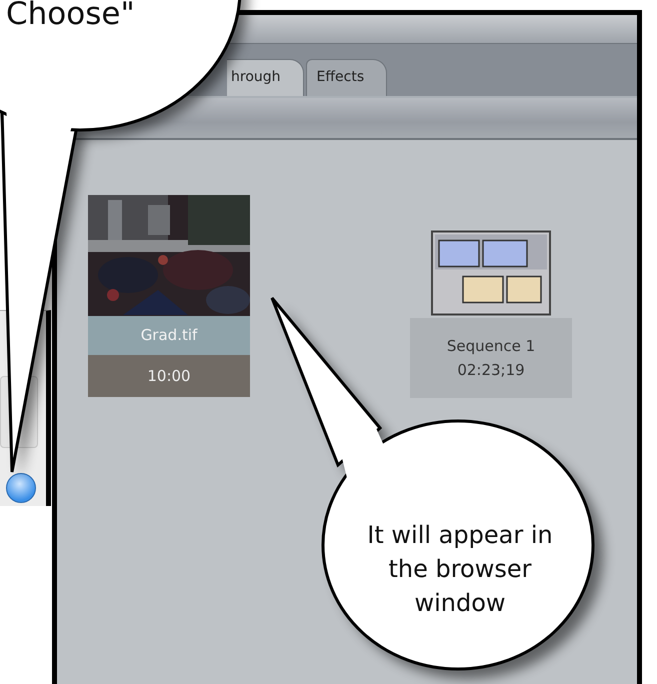 Image resolution: width=657 pixels, height=684 pixels. What do you see at coordinates (460, 569) in the screenshot?
I see `callout-text: It will appear in the browser window` at bounding box center [460, 569].